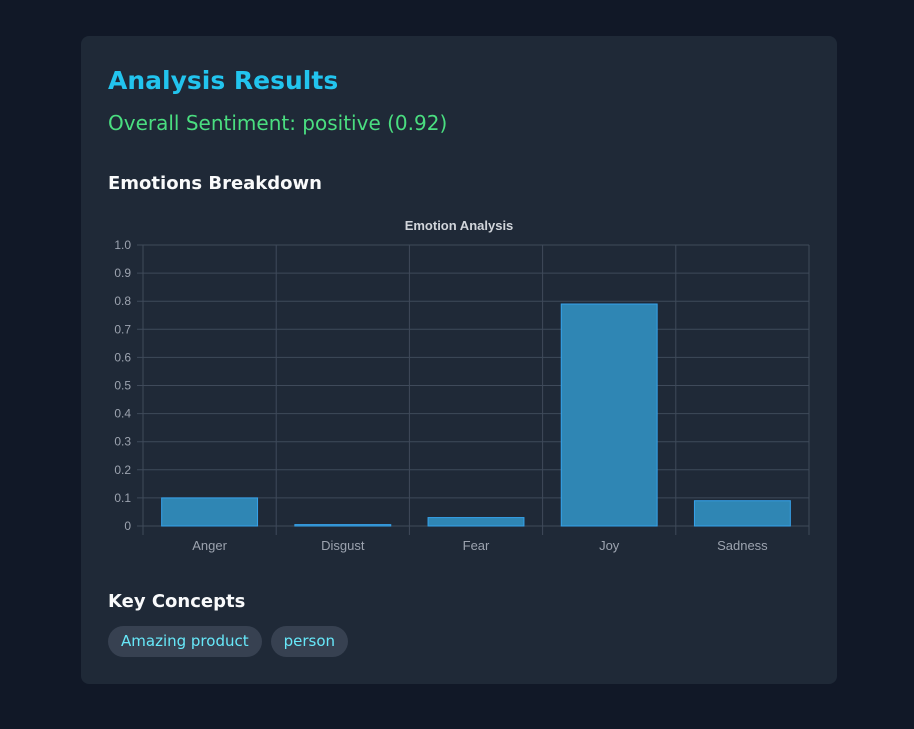 The width and height of the screenshot is (914, 729). I want to click on y-tick-label: 1.0, so click(122, 245).